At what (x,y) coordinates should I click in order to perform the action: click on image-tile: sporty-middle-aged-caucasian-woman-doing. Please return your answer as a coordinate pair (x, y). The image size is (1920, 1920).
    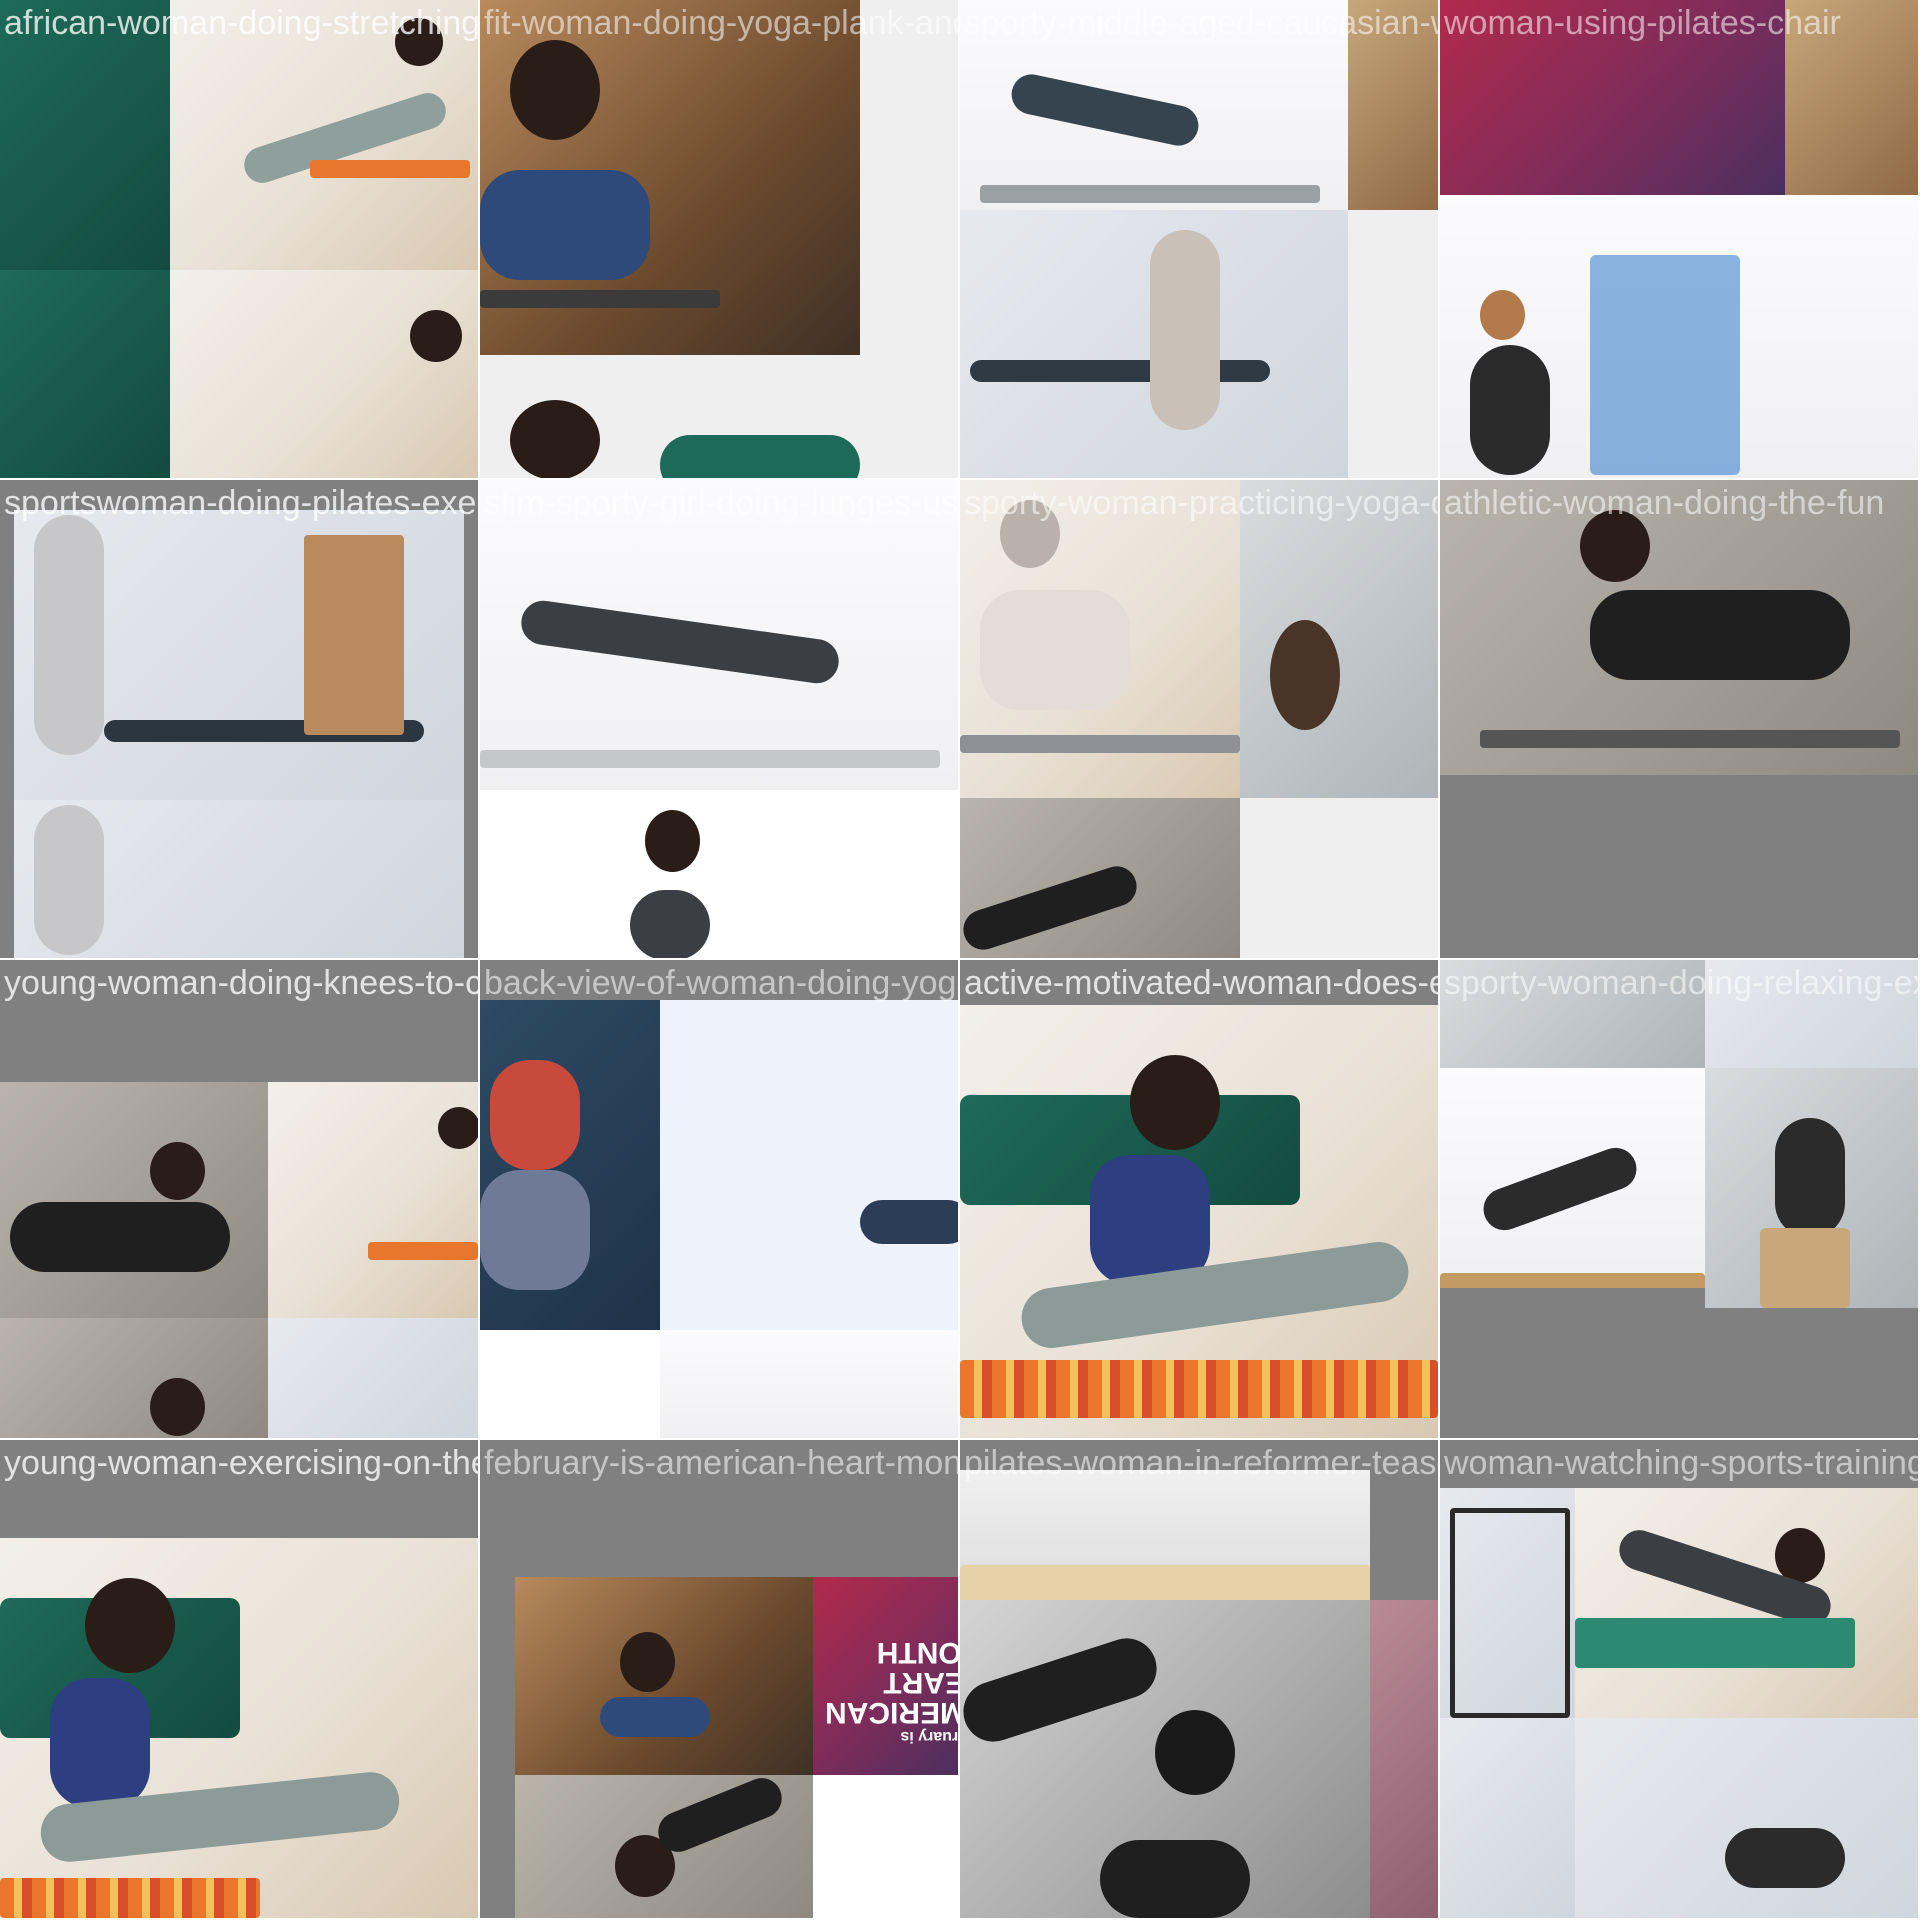
    Looking at the image, I should click on (1199, 239).